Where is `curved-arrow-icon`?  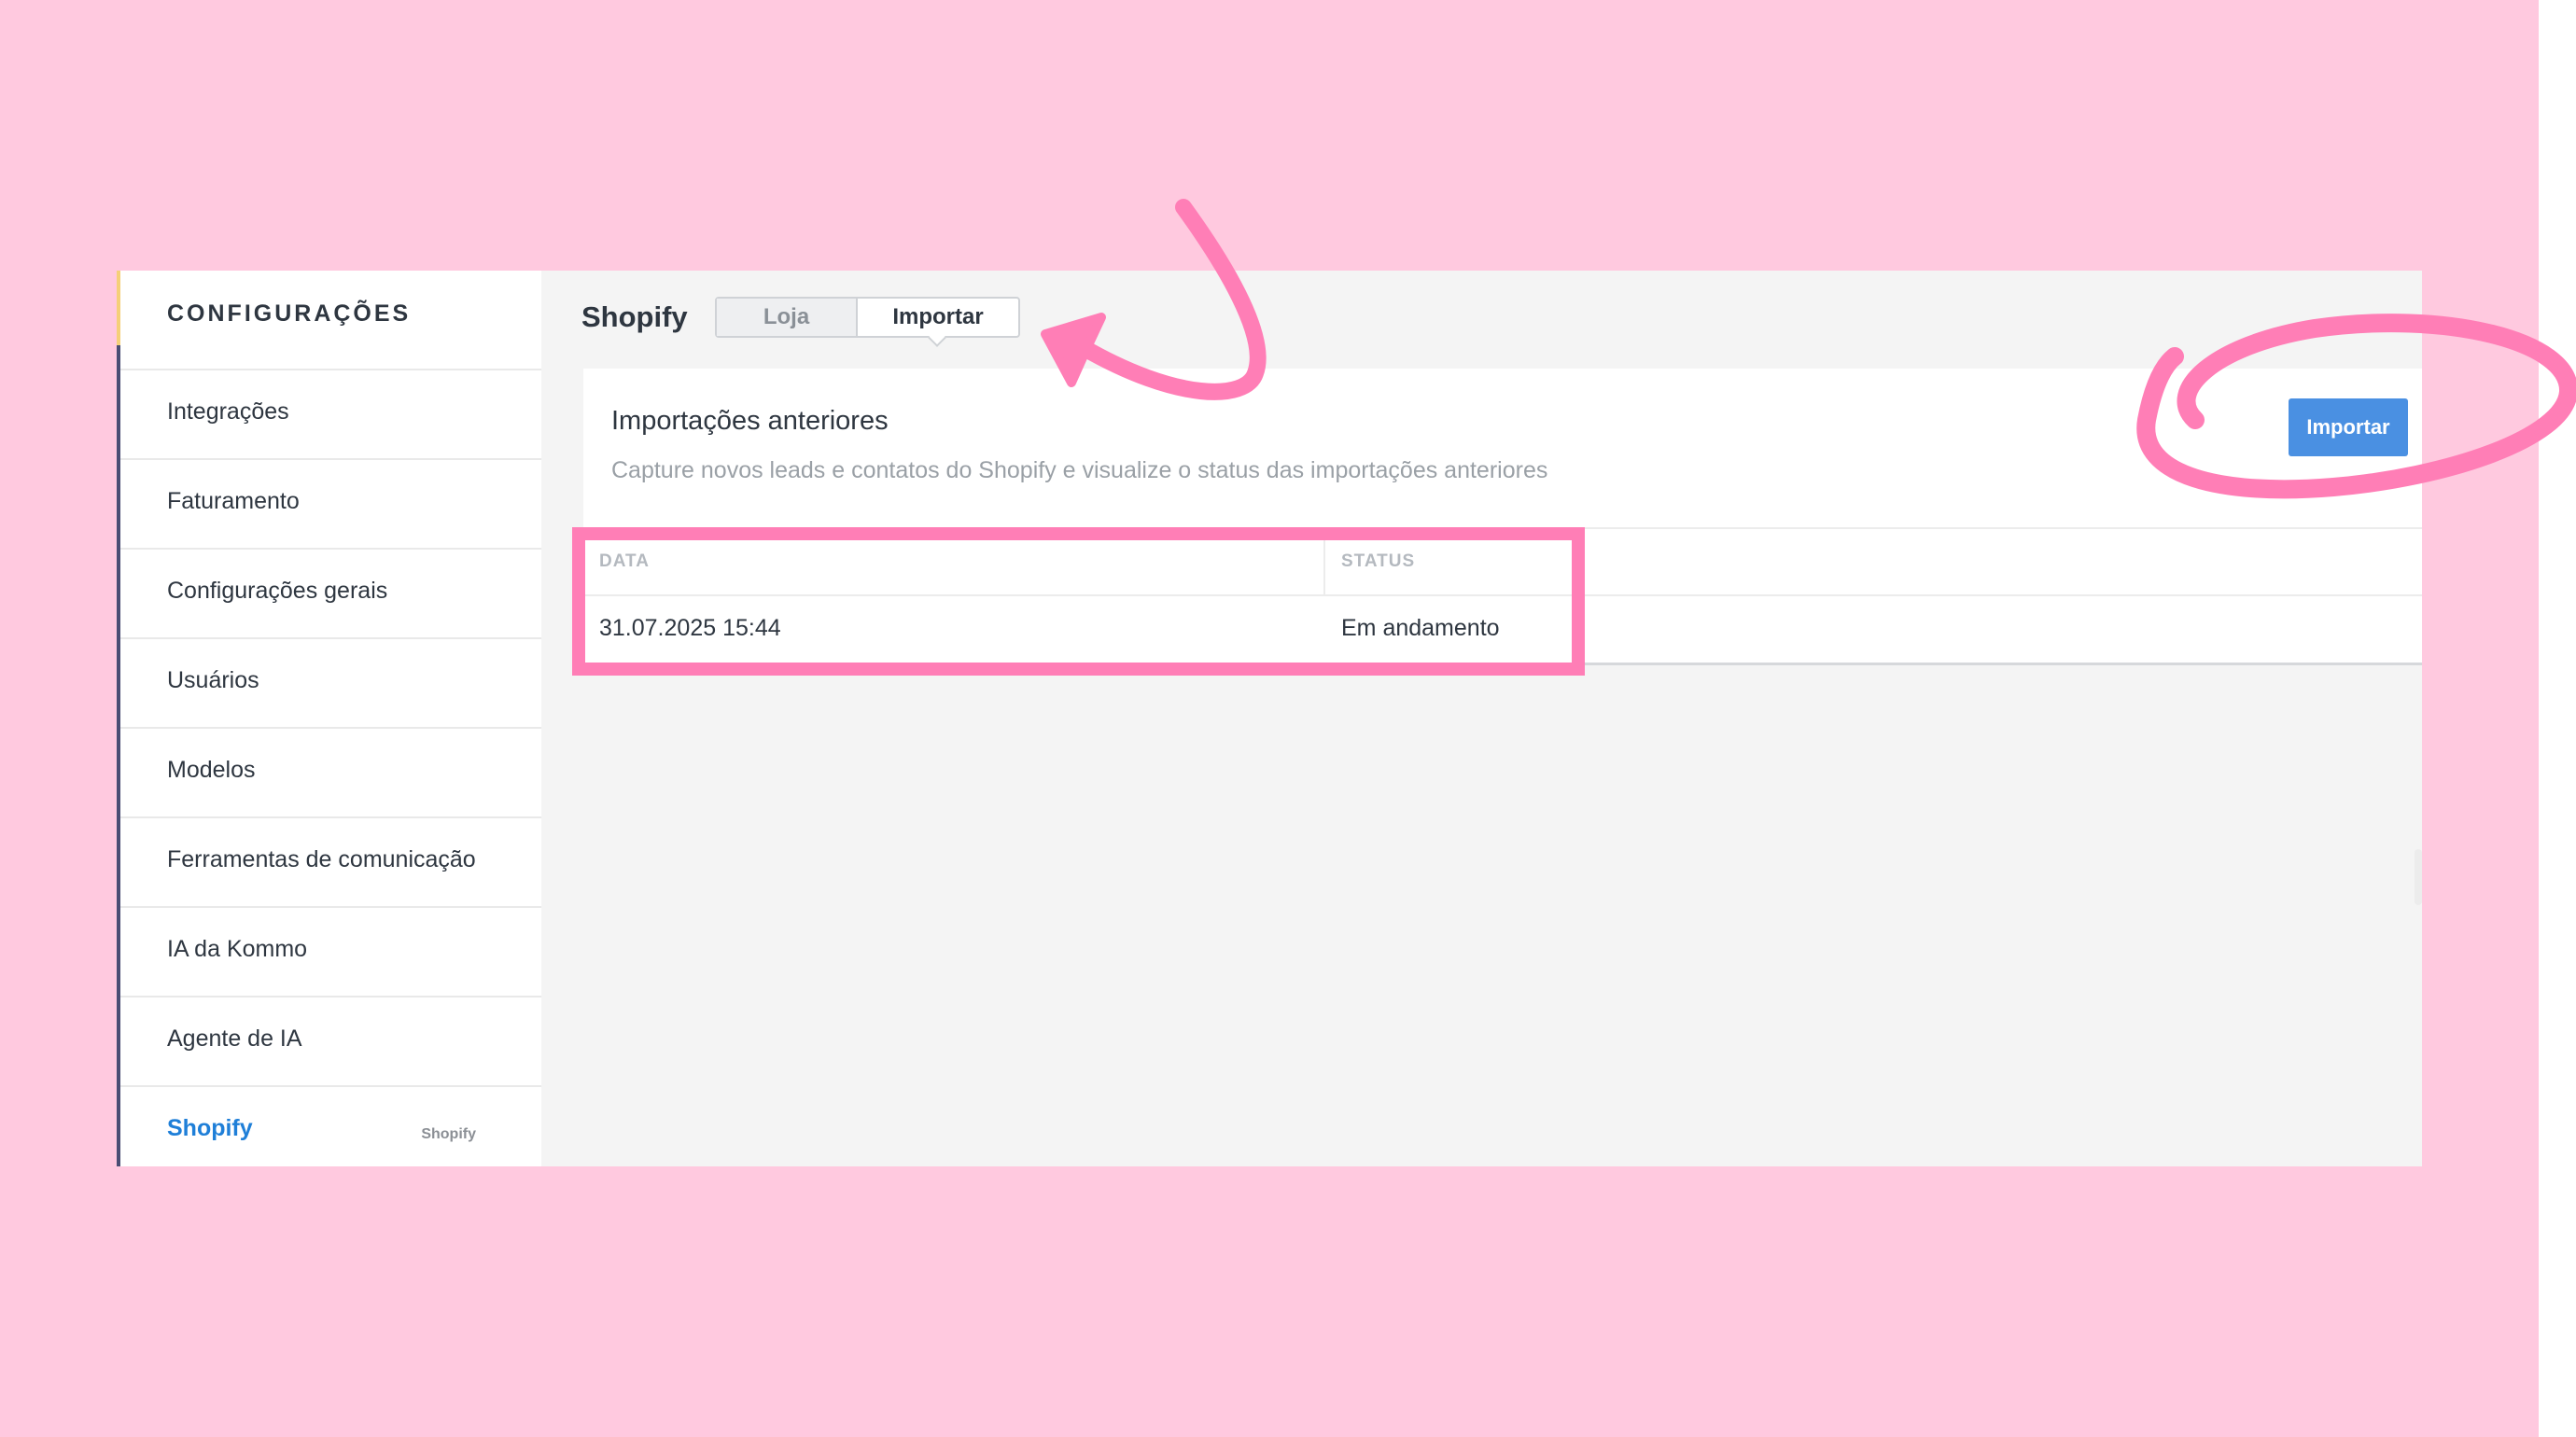 curved-arrow-icon is located at coordinates (1170, 299).